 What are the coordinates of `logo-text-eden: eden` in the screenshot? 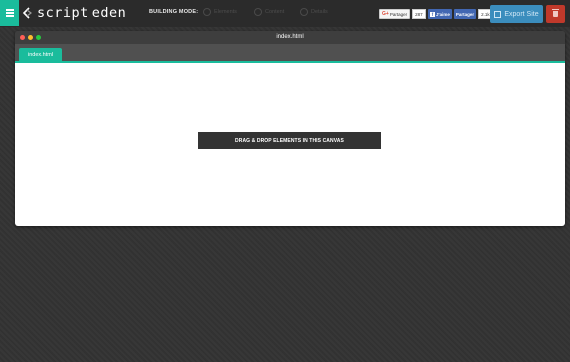 It's located at (109, 13).